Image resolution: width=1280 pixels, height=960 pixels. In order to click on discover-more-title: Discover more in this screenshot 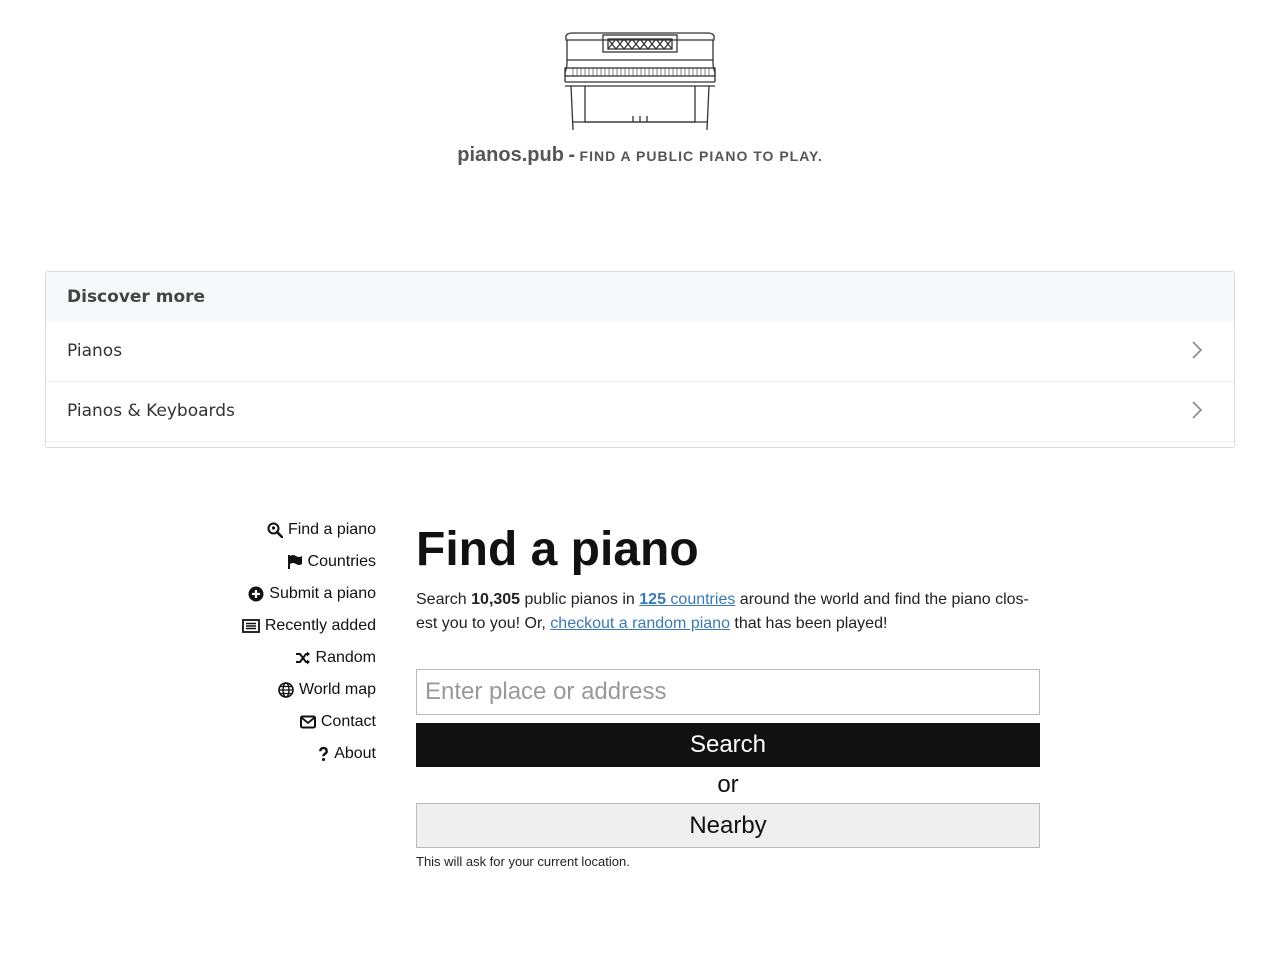, I will do `click(640, 297)`.